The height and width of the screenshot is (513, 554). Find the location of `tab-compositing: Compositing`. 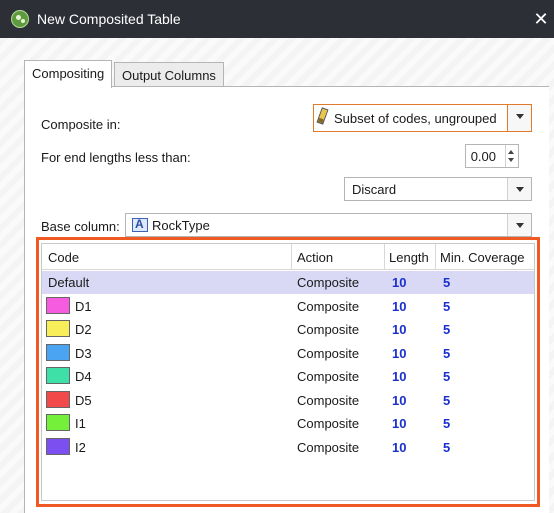

tab-compositing: Compositing is located at coordinates (68, 74).